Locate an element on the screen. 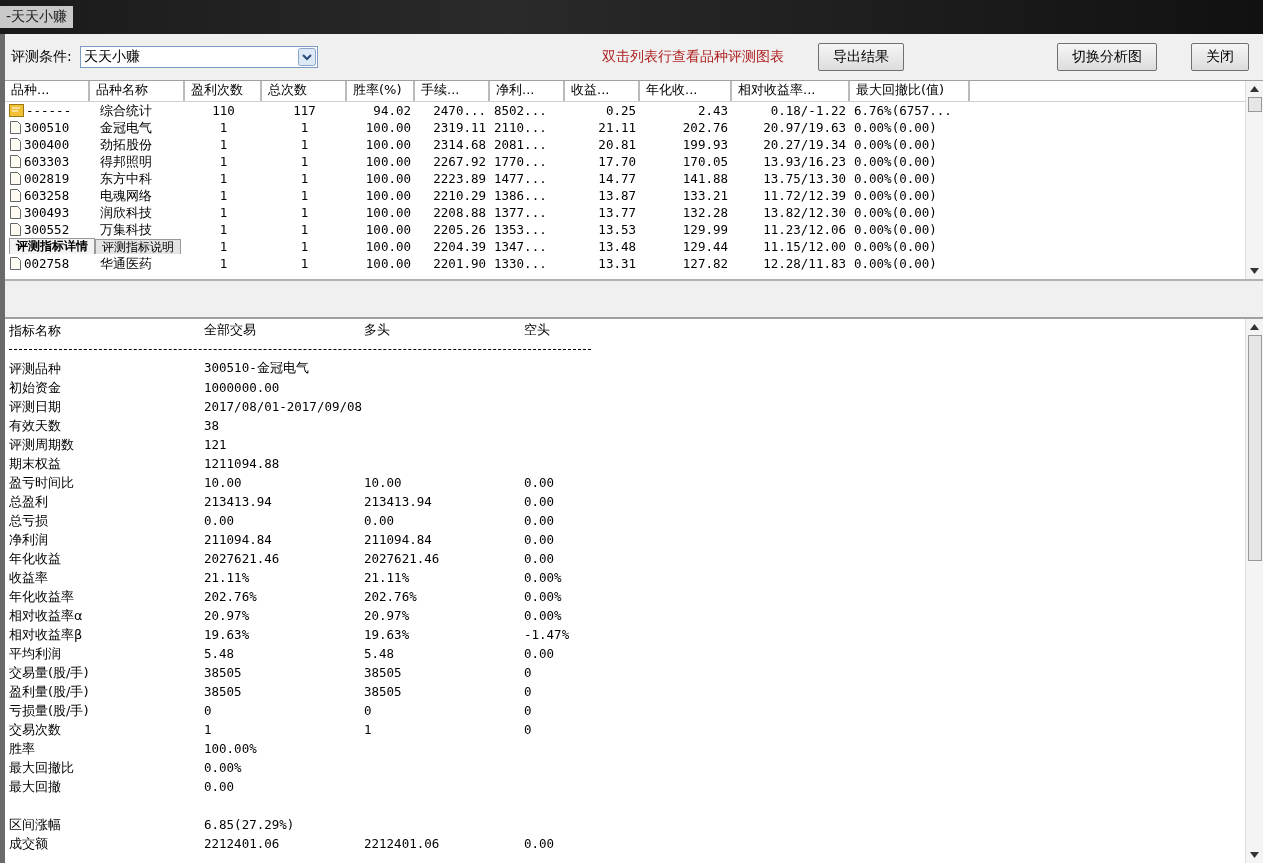  table-cell: 13.48 is located at coordinates (617, 246).